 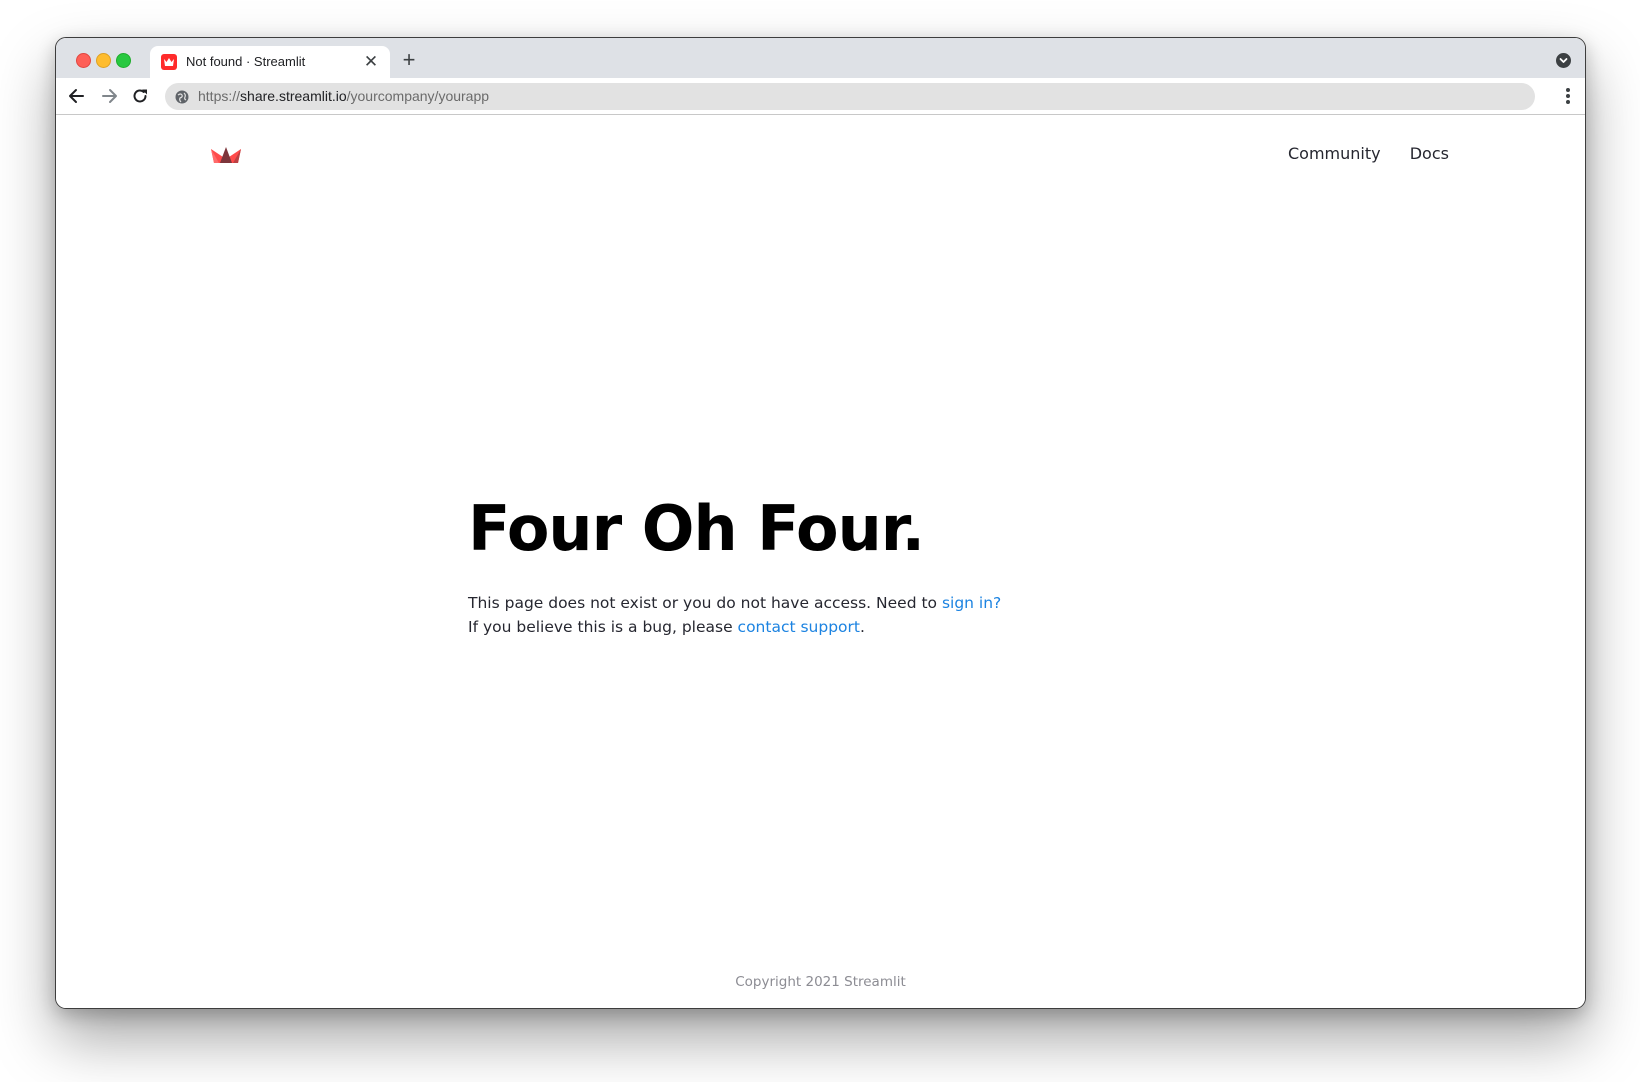 I want to click on top-nav: Community Docs, so click(x=1368, y=153).